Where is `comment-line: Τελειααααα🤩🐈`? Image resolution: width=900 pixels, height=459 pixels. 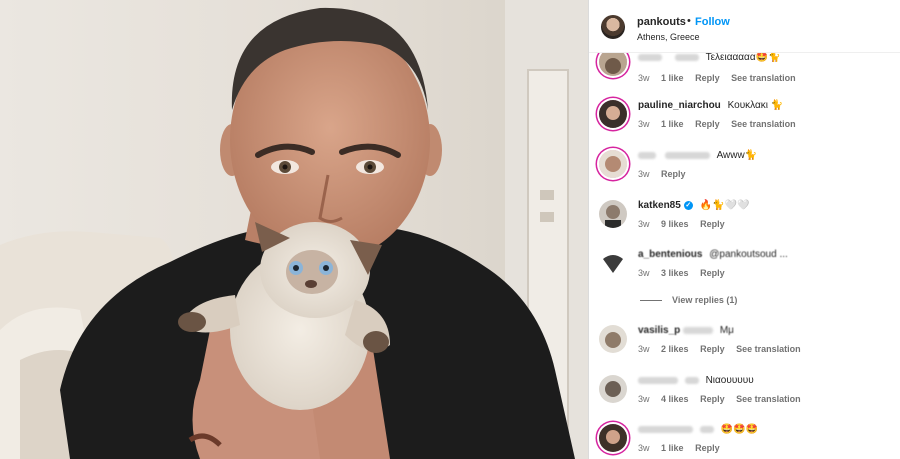
comment-line: Τελειααααα🤩🐈 is located at coordinates (709, 57).